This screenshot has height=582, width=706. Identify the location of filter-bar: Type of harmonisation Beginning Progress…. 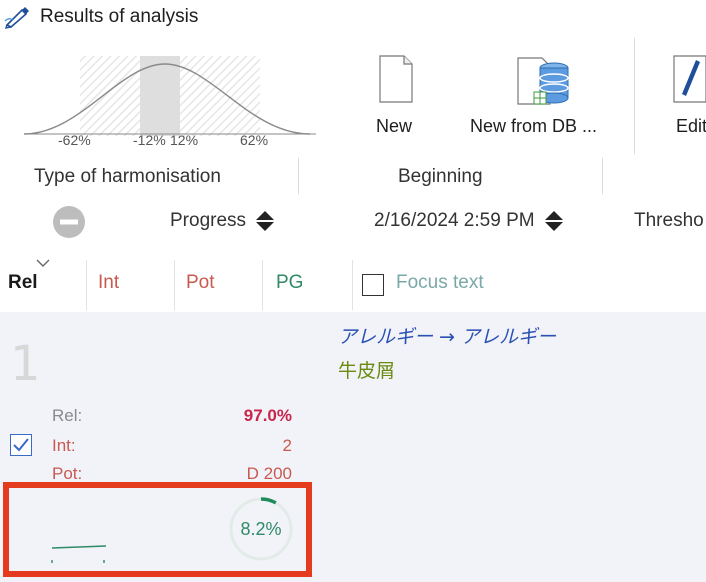
(353, 199).